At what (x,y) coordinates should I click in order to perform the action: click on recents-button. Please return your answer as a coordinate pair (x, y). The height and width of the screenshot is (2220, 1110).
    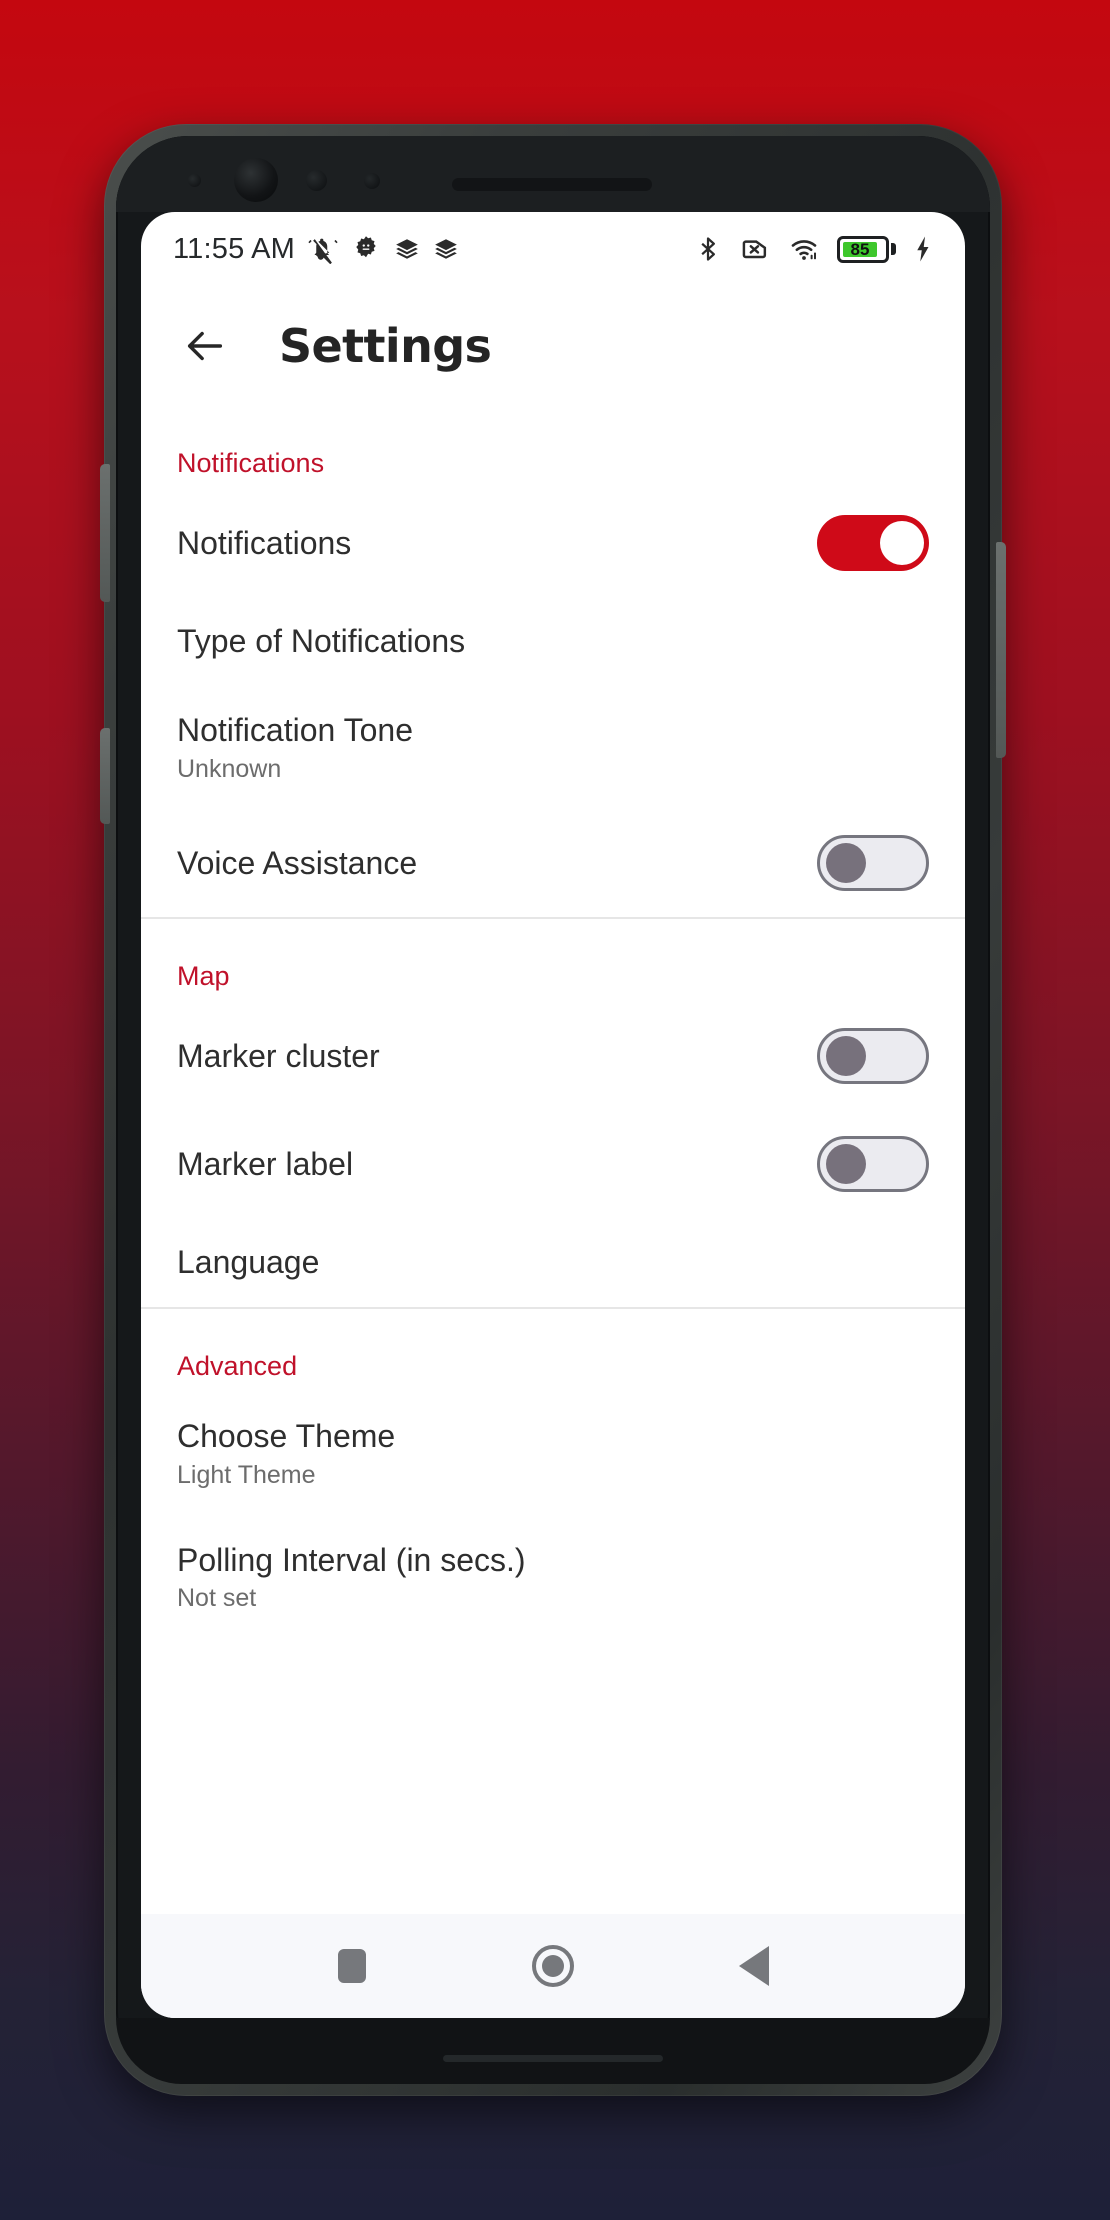
    Looking at the image, I should click on (352, 1966).